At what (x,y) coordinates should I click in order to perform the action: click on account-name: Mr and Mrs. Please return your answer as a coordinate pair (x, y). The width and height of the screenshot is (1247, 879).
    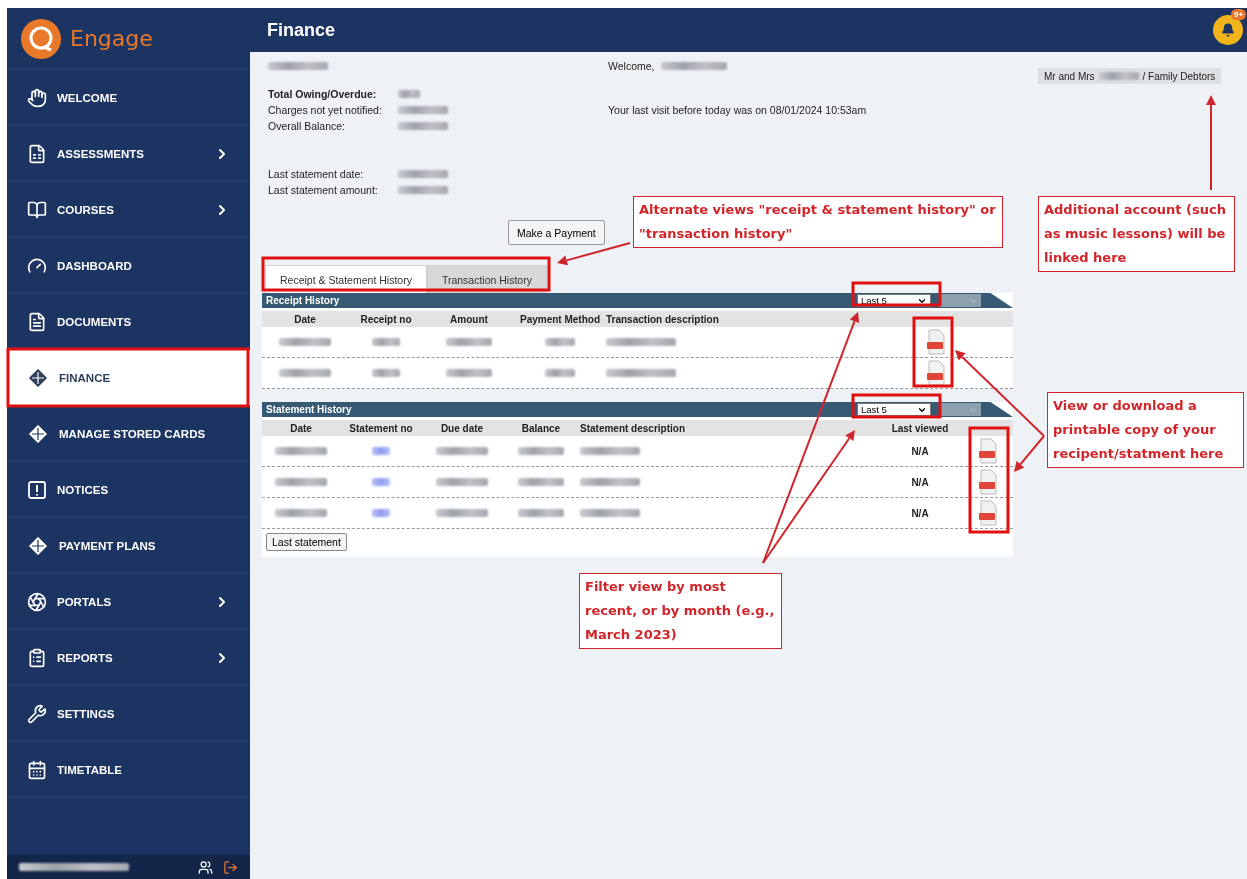
    Looking at the image, I should click on (1069, 76).